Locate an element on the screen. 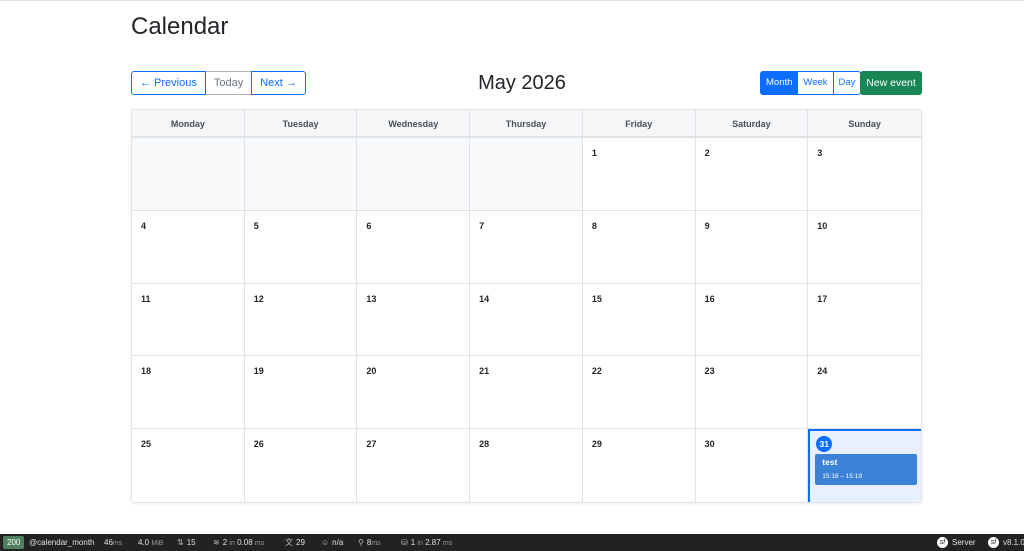 The height and width of the screenshot is (551, 1024). cache-time: 0.08 is located at coordinates (245, 542).